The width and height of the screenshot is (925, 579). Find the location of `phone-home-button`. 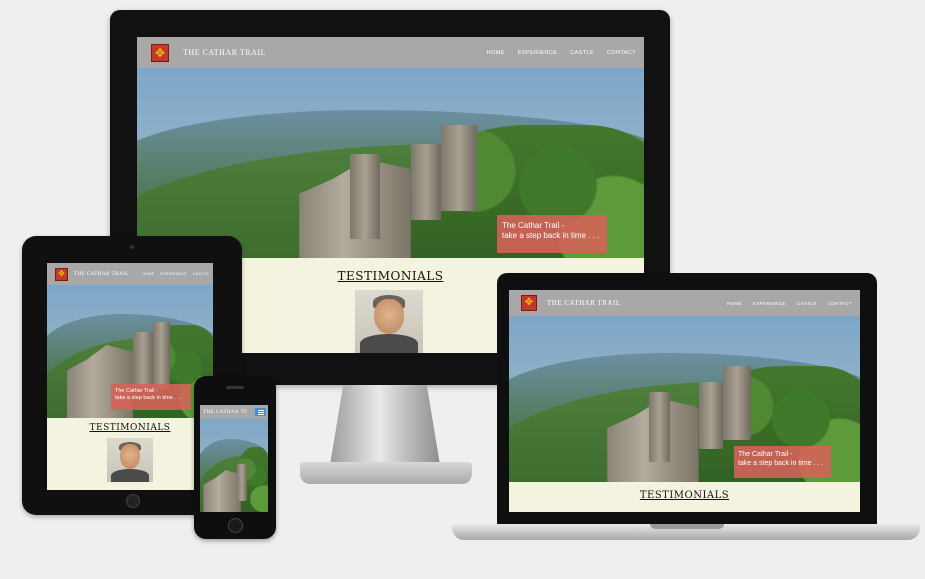

phone-home-button is located at coordinates (235, 525).